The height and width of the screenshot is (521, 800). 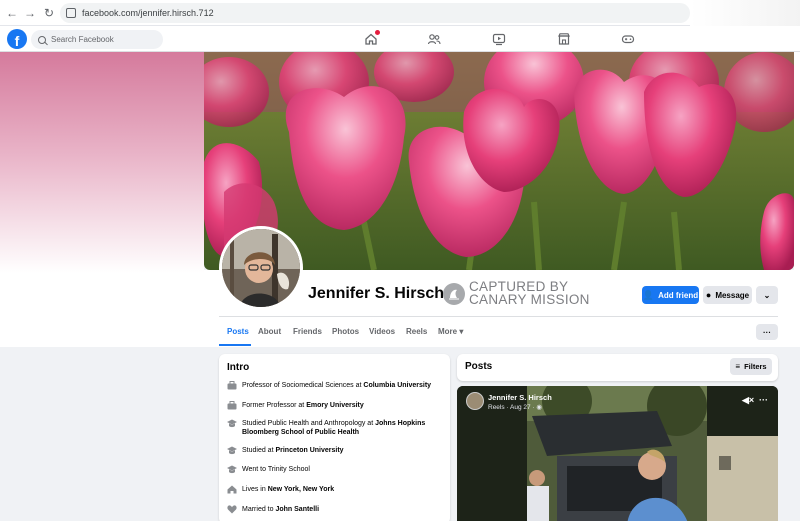 What do you see at coordinates (303, 385) in the screenshot?
I see `intro-item-text: Professor of Sociomedical Sciences at` at bounding box center [303, 385].